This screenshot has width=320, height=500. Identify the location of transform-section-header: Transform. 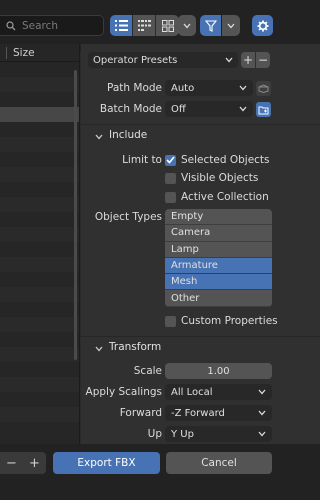
(200, 347).